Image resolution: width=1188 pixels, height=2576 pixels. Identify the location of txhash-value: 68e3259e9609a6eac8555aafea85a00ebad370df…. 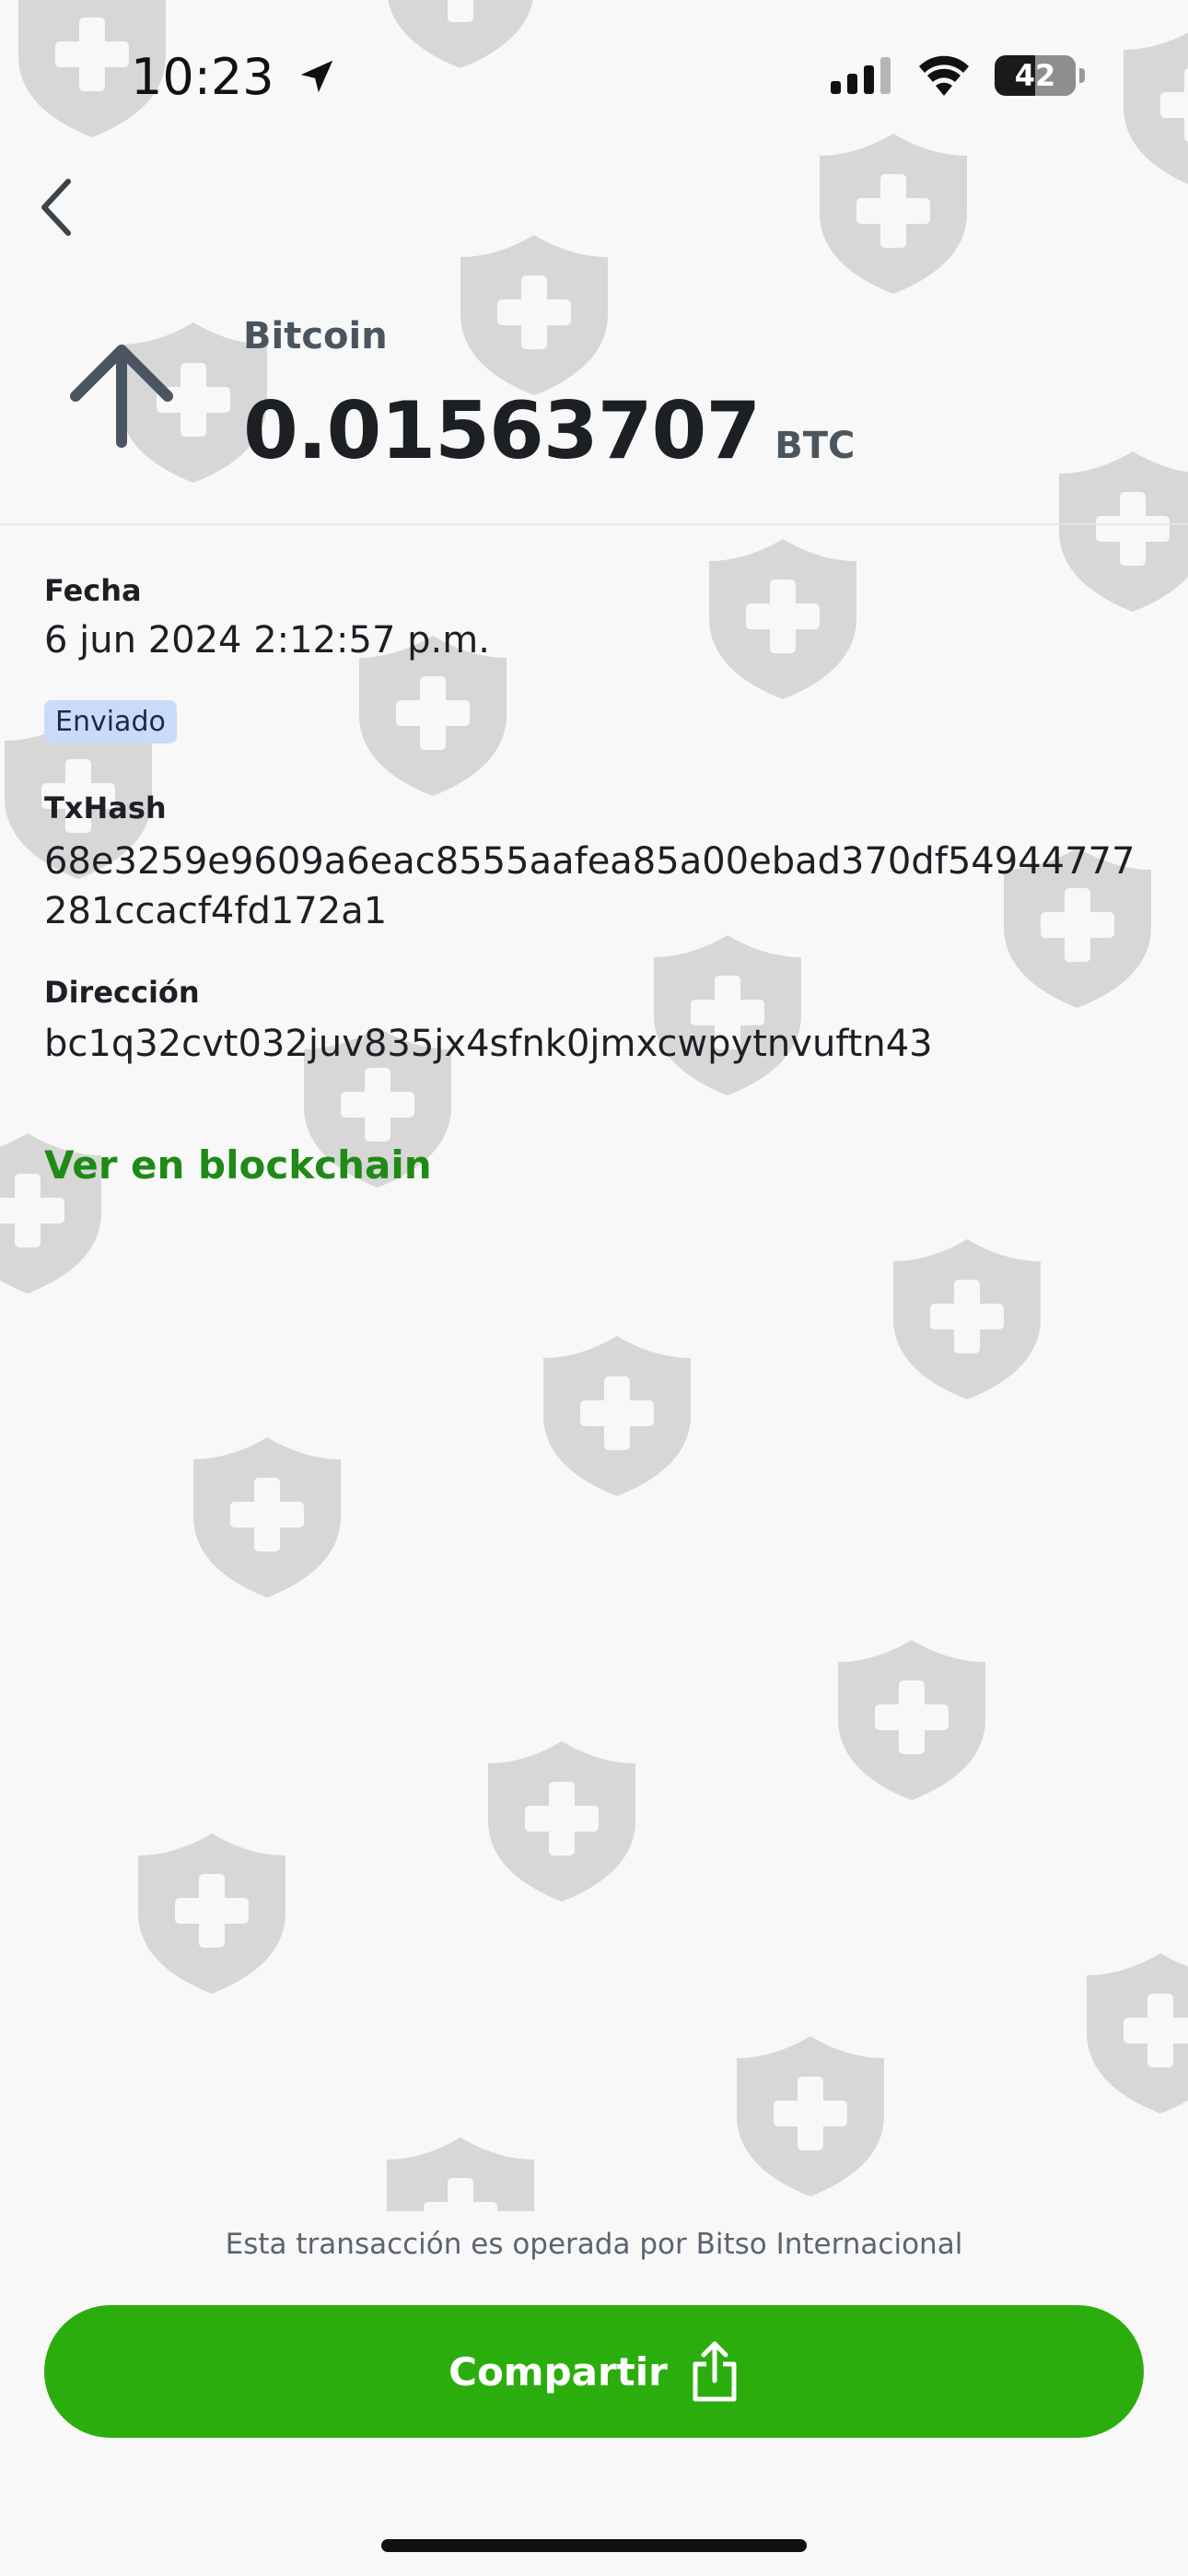
(590, 886).